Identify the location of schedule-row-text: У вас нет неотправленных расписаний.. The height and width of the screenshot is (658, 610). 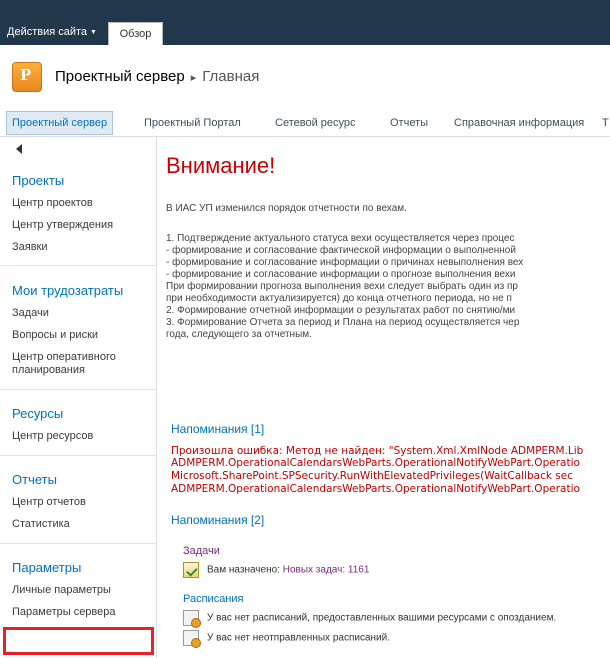
(298, 638).